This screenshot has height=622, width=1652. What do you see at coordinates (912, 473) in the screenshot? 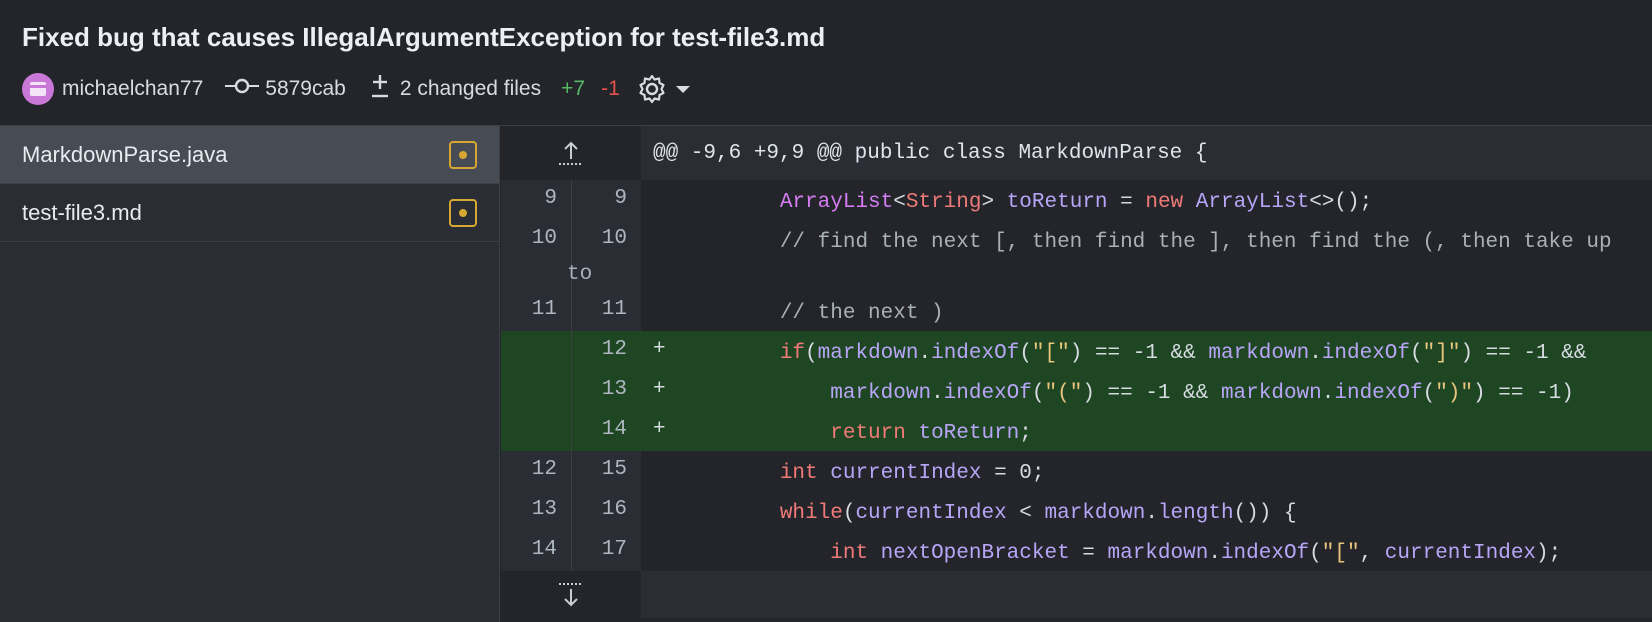
I see `code-line: int currentIndex = 0;` at bounding box center [912, 473].